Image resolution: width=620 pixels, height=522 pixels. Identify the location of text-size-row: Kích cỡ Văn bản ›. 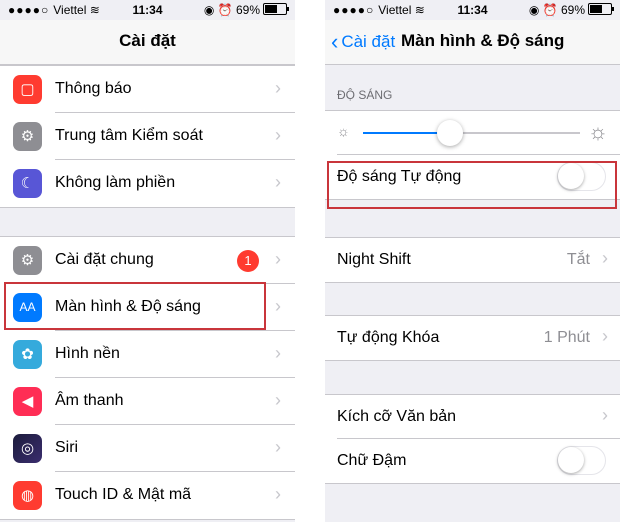
(472, 417).